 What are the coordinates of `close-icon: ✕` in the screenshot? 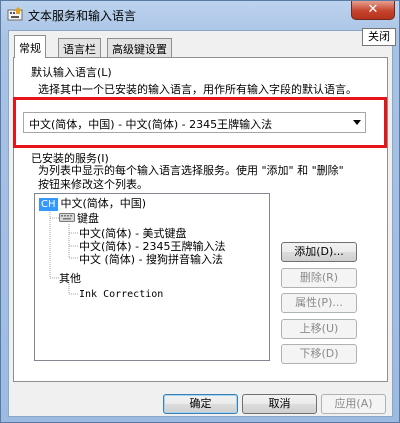 It's located at (373, 9).